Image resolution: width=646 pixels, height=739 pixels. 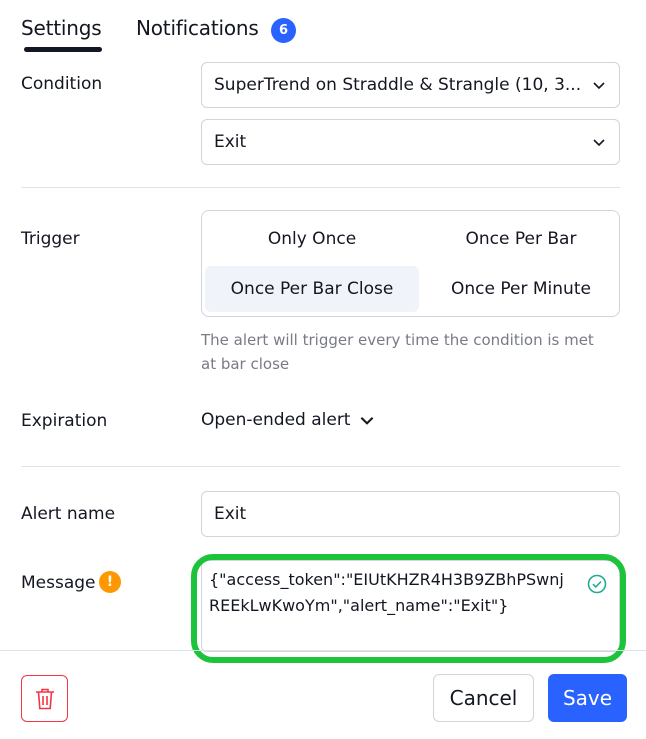 I want to click on tab-bar-rule, so click(x=325, y=51).